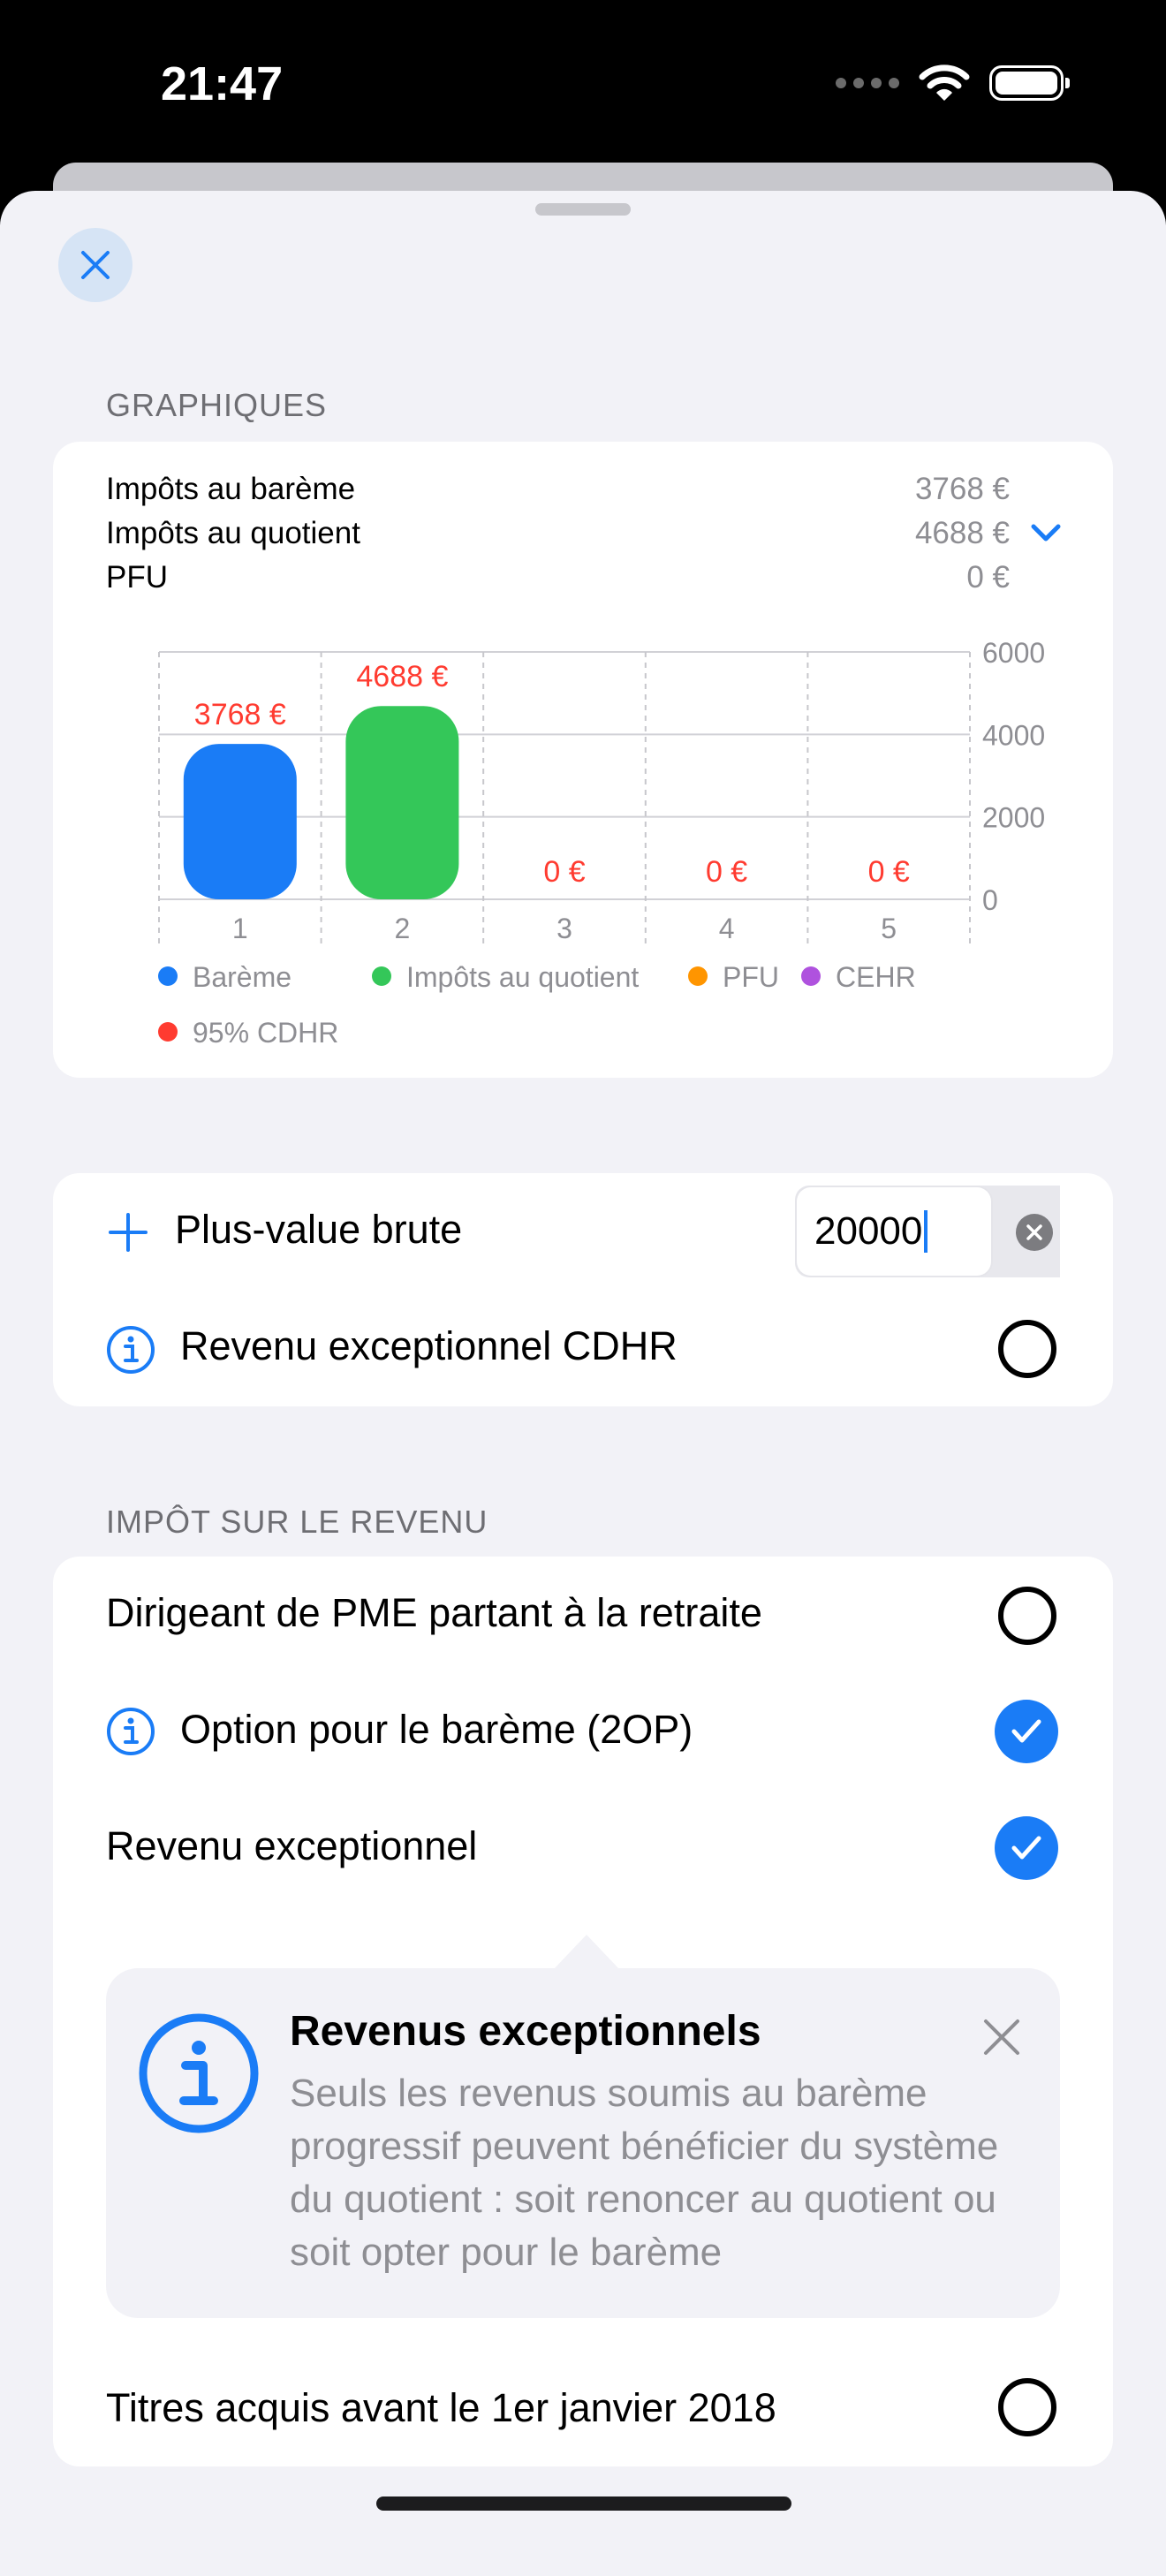 The height and width of the screenshot is (2576, 1166). I want to click on row-label-option-bareme: Option pour le barème (2OP), so click(436, 1730).